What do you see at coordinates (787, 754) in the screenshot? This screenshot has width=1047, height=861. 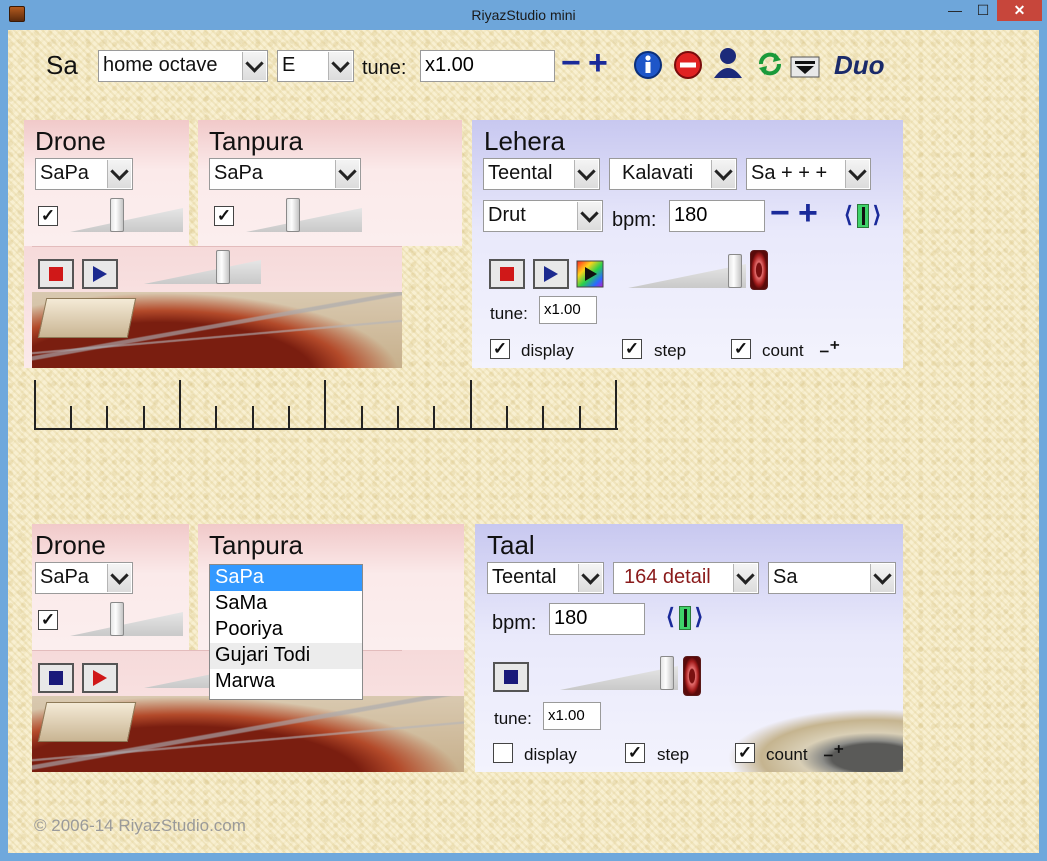 I see `taal-count-label: count` at bounding box center [787, 754].